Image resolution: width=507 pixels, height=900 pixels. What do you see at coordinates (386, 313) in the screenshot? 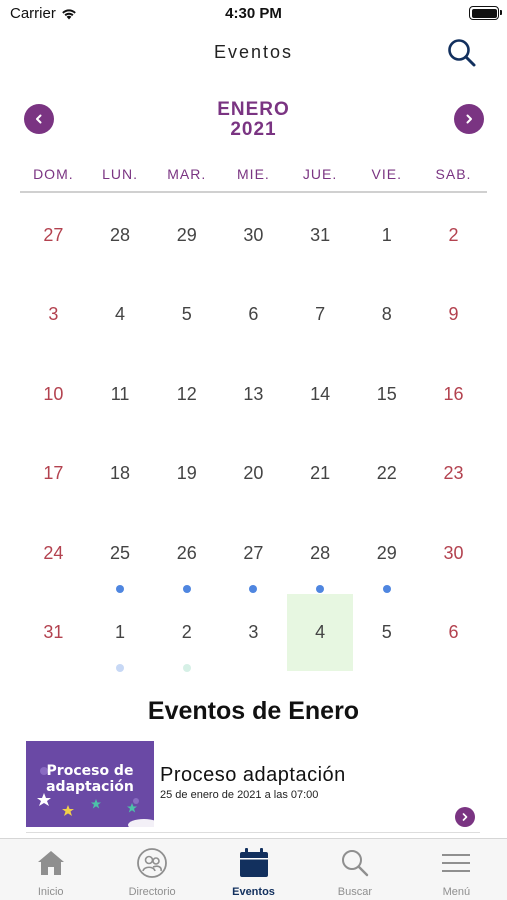
I see `calendar-day: 8` at bounding box center [386, 313].